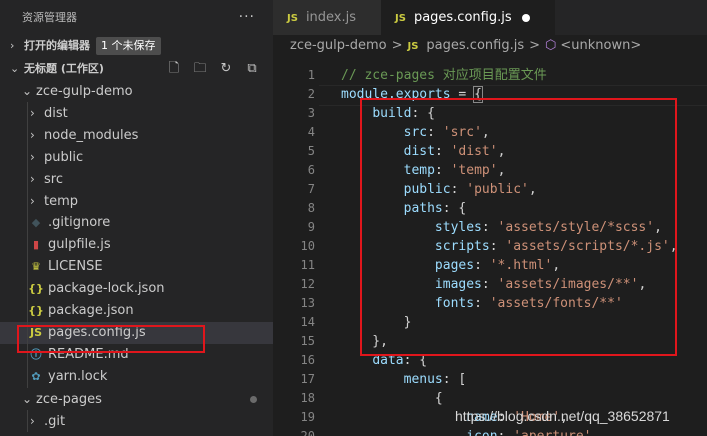 Image resolution: width=707 pixels, height=436 pixels. Describe the element at coordinates (468, 17) in the screenshot. I see `tab-pages-config-js: JS pages.config.js` at that location.